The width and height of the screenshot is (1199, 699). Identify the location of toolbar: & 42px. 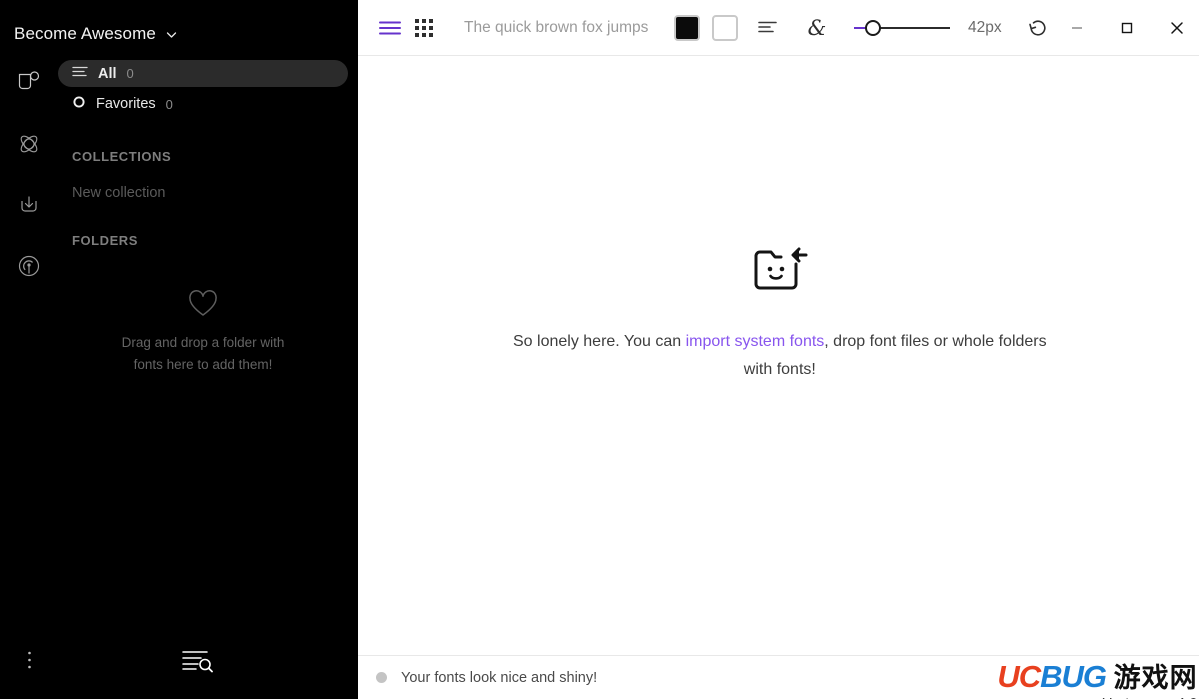
(778, 28).